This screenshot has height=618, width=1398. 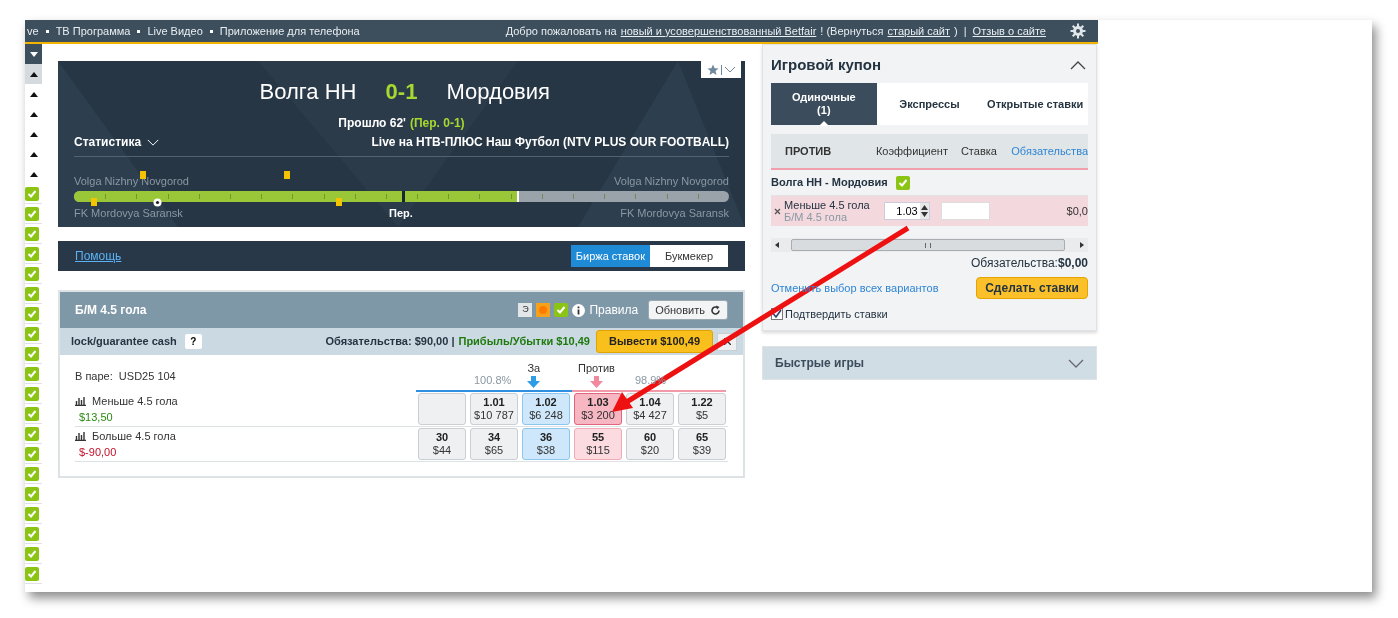 I want to click on info-icon, so click(x=579, y=310).